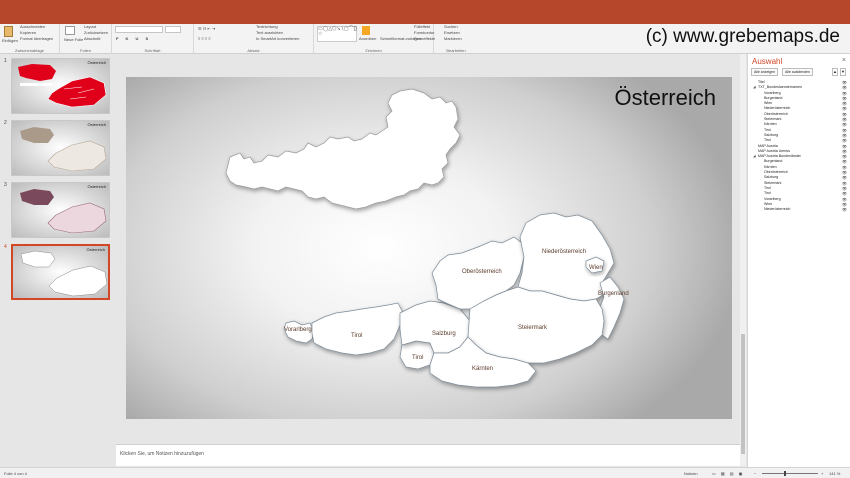  Describe the element at coordinates (70, 30) in the screenshot. I see `new-slide-icon` at that location.